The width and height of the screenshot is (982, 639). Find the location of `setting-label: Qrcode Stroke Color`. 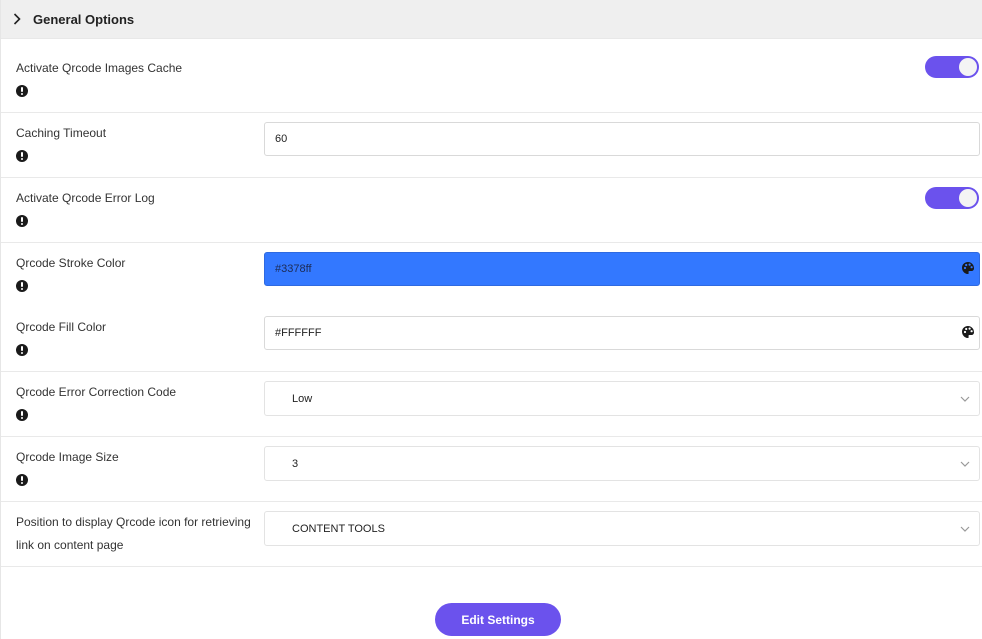

setting-label: Qrcode Stroke Color is located at coordinates (71, 263).